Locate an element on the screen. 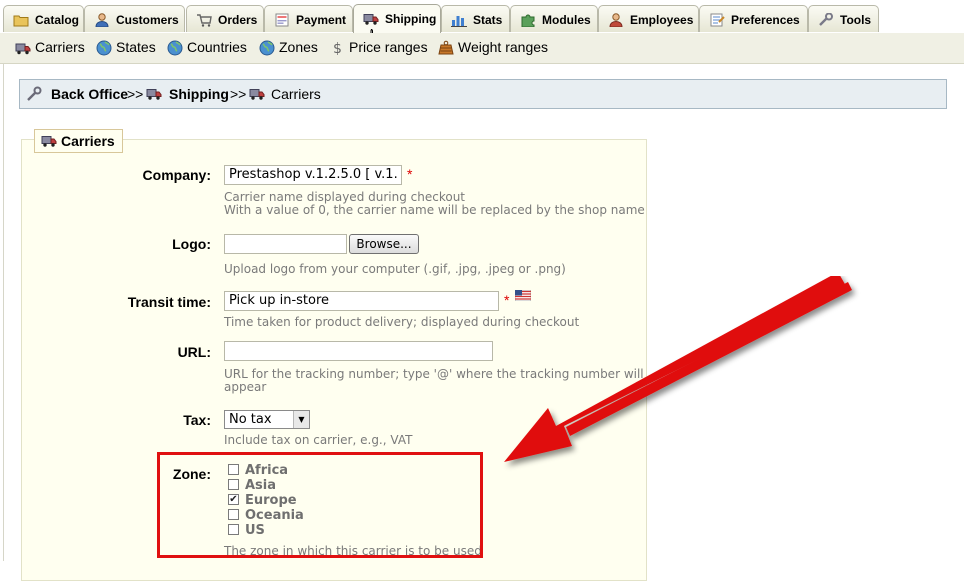 The height and width of the screenshot is (581, 964). annotation-arrow-icon is located at coordinates (678, 369).